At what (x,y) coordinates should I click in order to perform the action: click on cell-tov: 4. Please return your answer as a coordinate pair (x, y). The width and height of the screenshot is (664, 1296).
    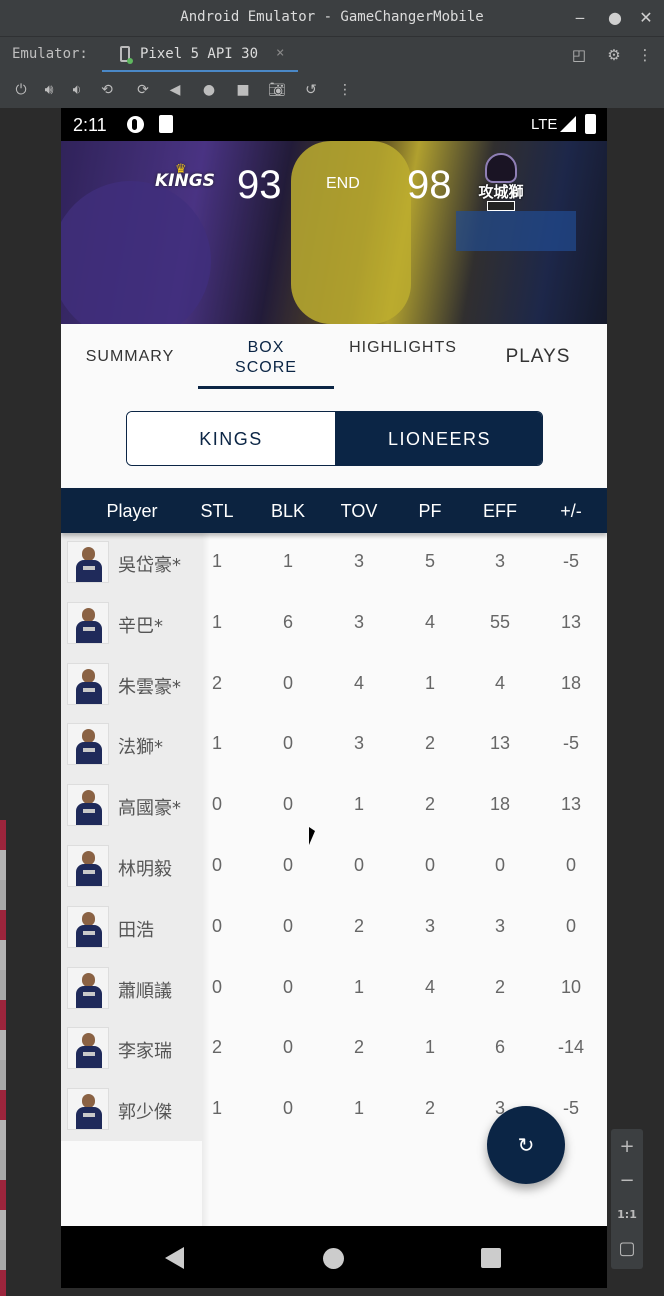
    Looking at the image, I should click on (358, 682).